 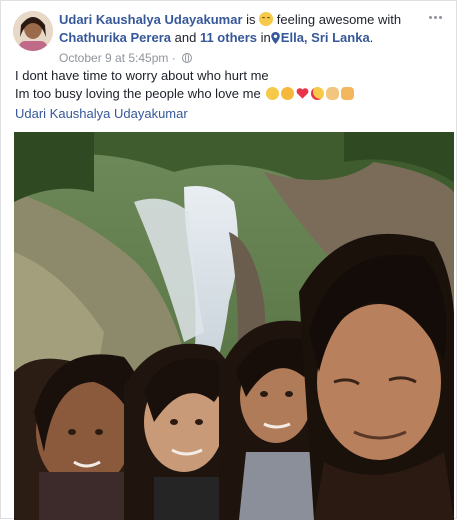 I want to click on post-meta: October 9 at 5:45pm ·, so click(x=239, y=58).